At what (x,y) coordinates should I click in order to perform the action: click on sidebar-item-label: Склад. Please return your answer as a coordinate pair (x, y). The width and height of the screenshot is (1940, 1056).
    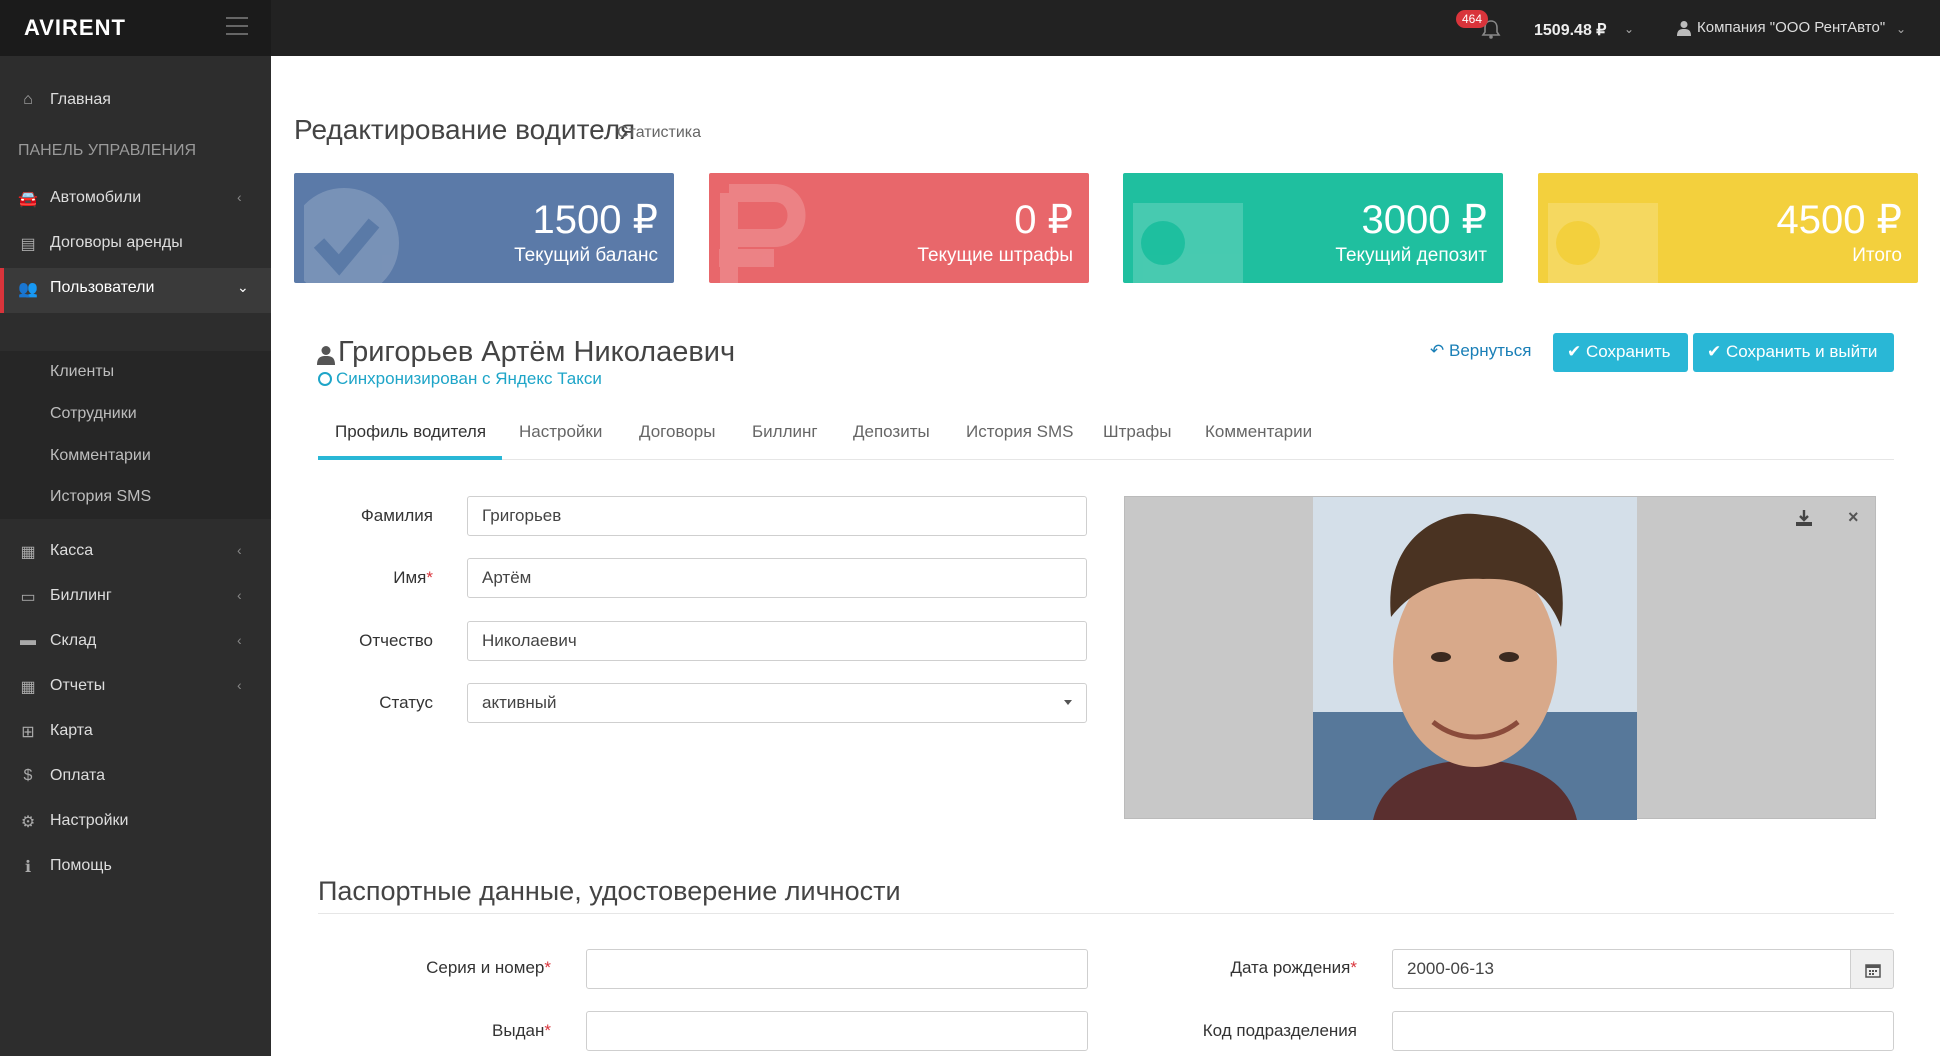
    Looking at the image, I should click on (73, 640).